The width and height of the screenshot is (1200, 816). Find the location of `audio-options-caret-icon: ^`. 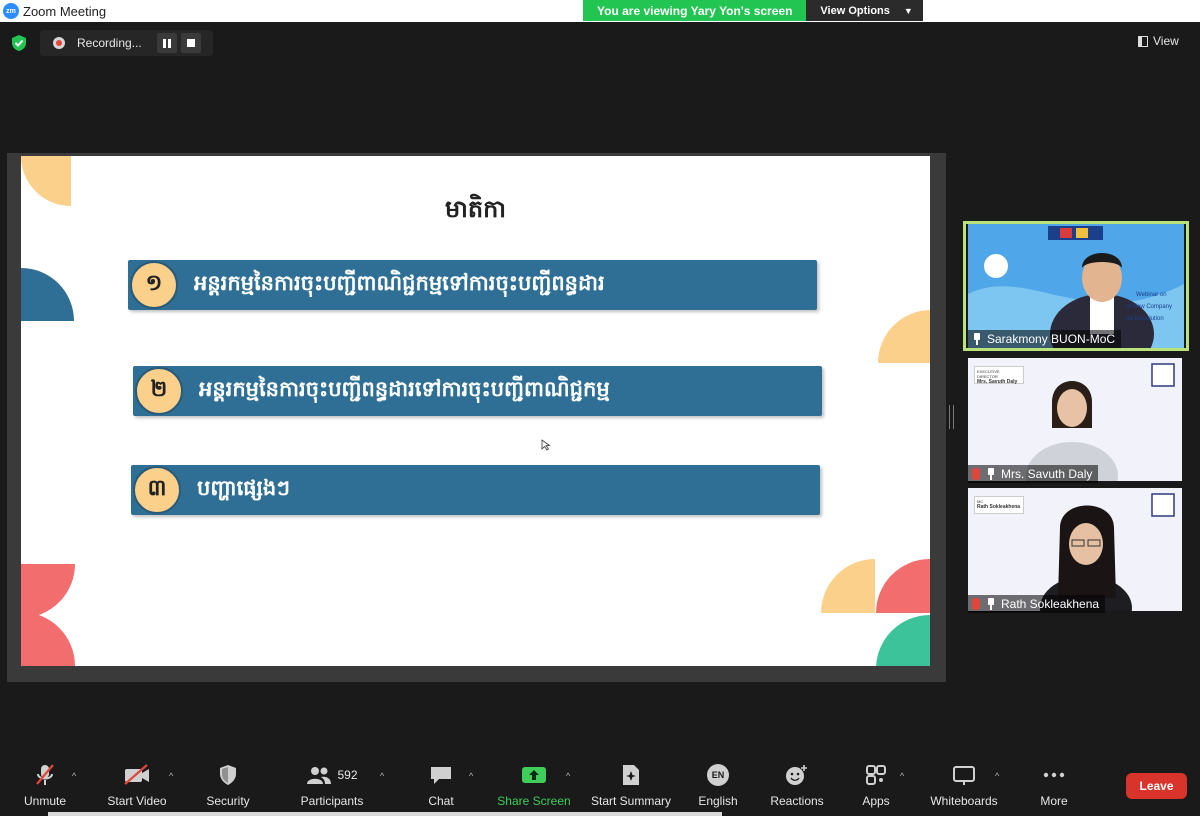

audio-options-caret-icon: ^ is located at coordinates (74, 776).